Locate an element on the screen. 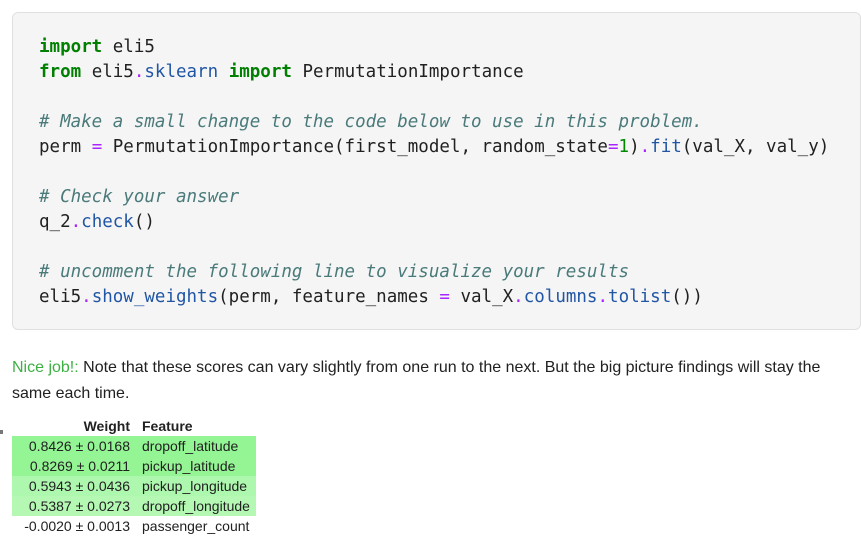  code-token: columns is located at coordinates (560, 297).